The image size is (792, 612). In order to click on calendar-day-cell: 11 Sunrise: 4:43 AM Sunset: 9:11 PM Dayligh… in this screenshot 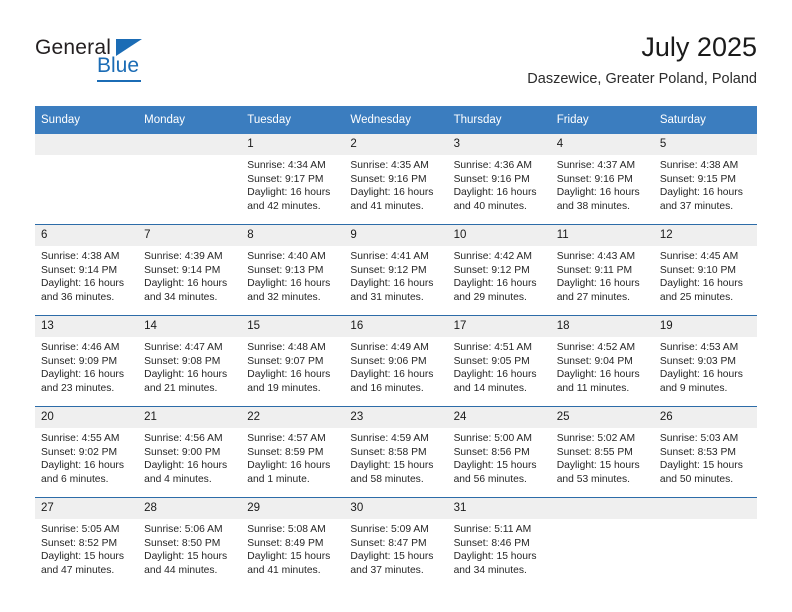, I will do `click(602, 270)`.